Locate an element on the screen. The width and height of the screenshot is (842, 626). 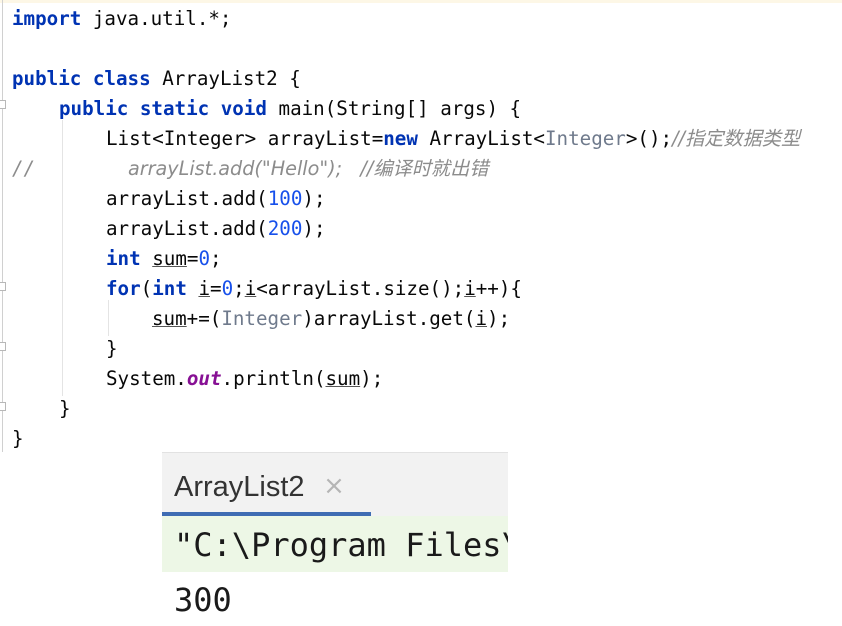
code-line-6-body: arrayList.add("Hello"); //编译时就出错 is located at coordinates (308, 169).